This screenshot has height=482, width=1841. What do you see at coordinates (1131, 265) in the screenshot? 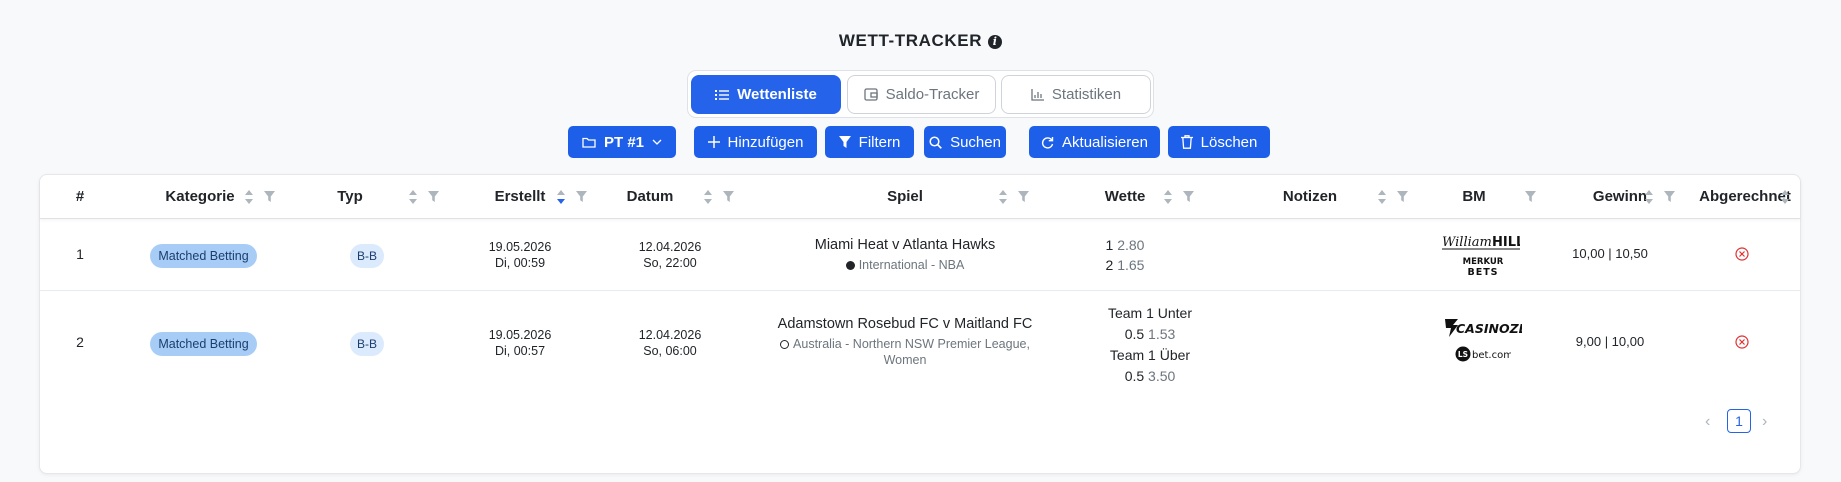
I see `bet-odds: 1.65` at bounding box center [1131, 265].